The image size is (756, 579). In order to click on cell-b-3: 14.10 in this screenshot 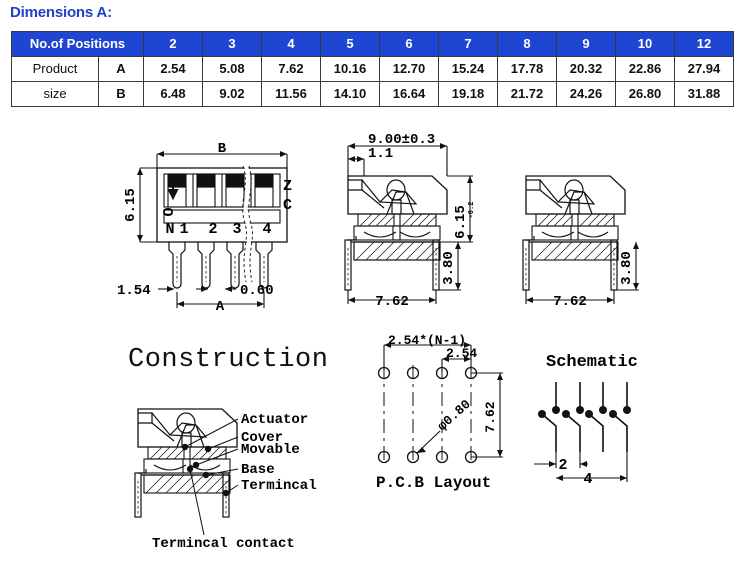, I will do `click(350, 94)`.